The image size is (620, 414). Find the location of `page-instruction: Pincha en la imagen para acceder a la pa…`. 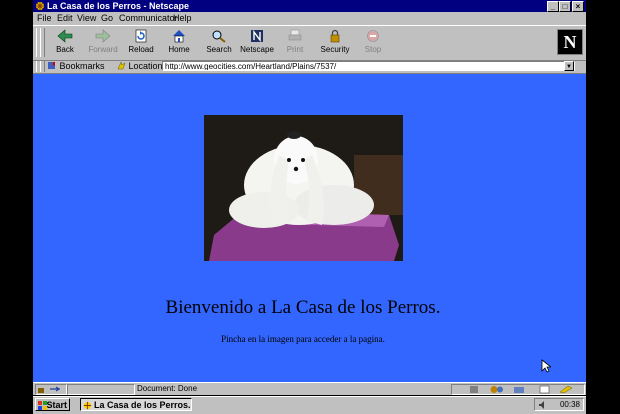

page-instruction: Pincha en la imagen para acceder a la pa… is located at coordinates (303, 339).